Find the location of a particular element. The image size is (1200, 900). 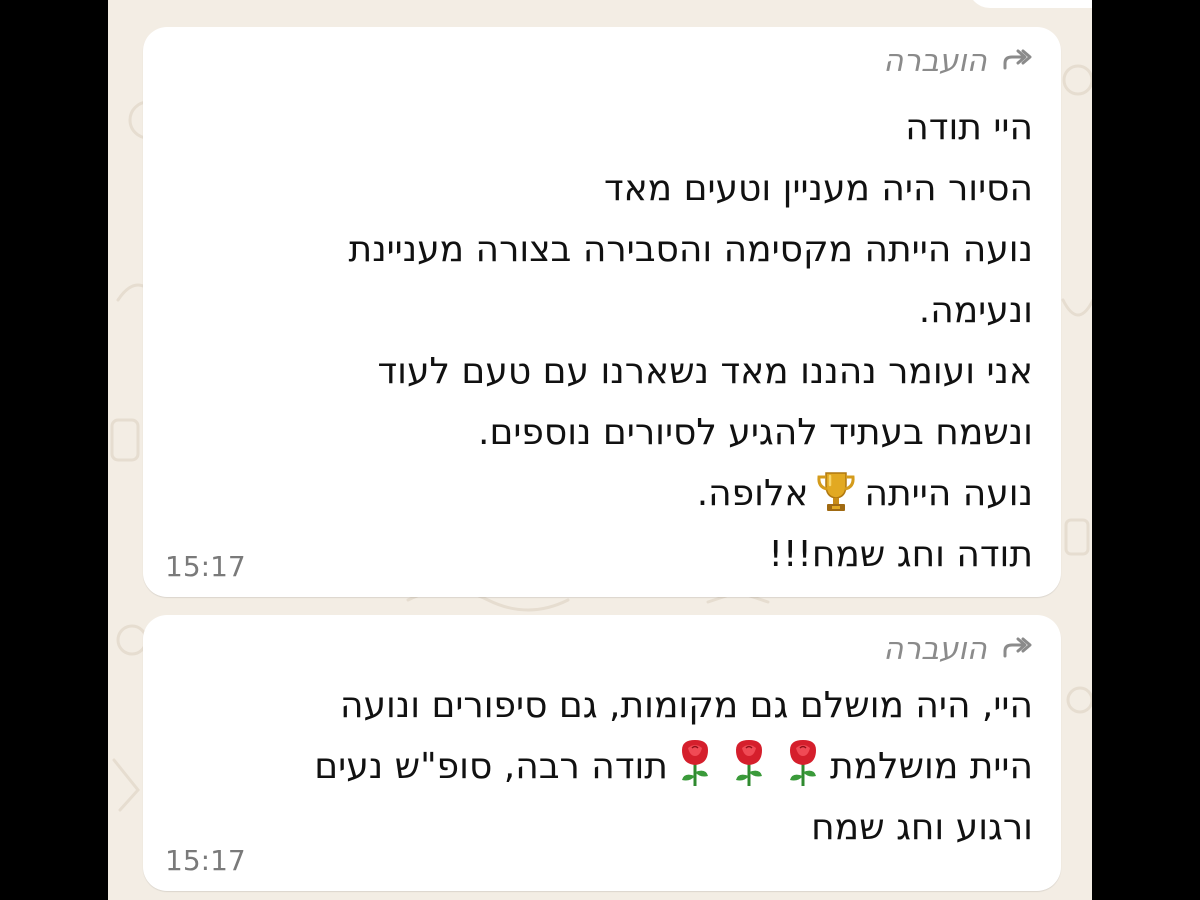

message-line: היי תודה is located at coordinates (969, 127).